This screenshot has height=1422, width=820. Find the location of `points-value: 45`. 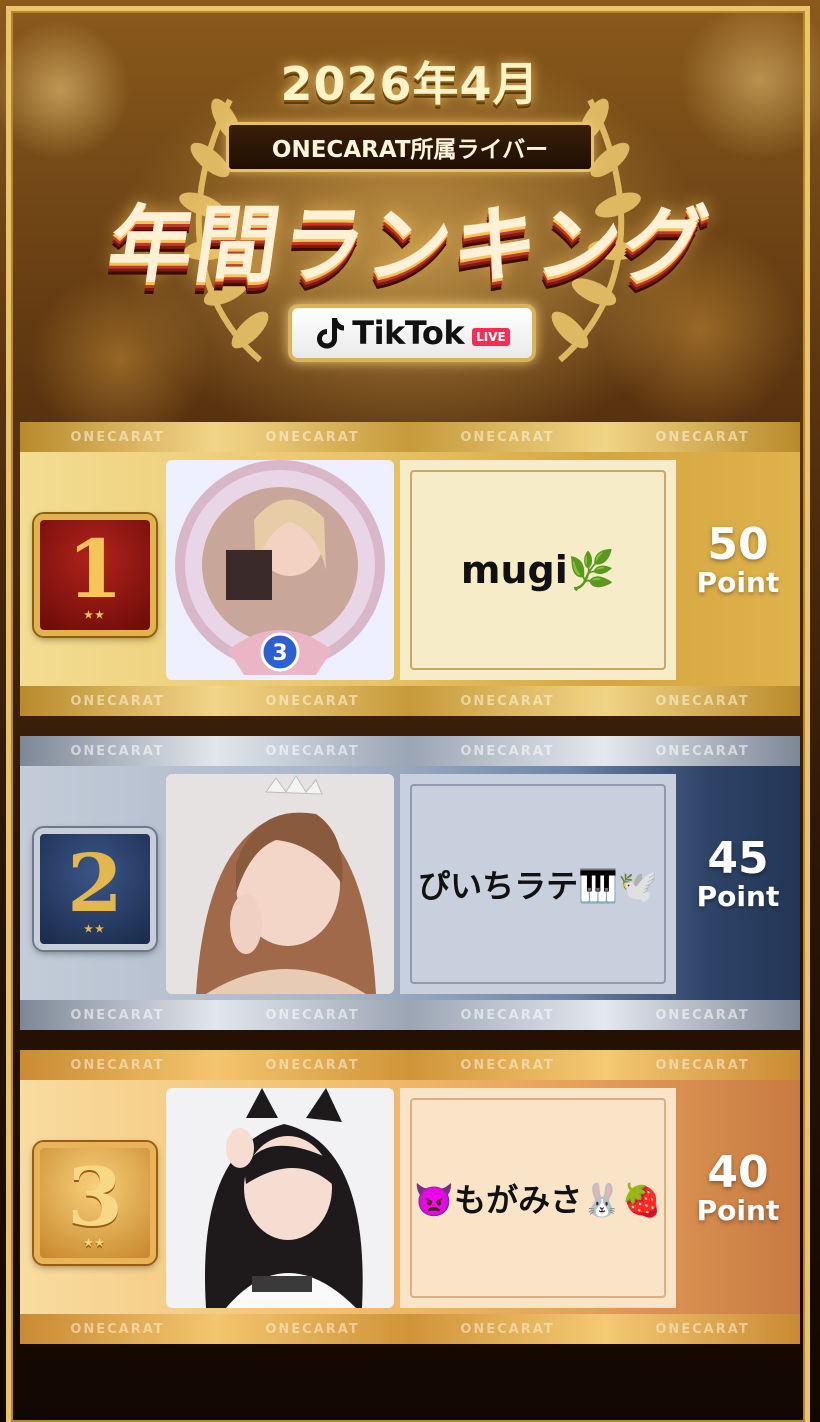

points-value: 45 is located at coordinates (738, 858).